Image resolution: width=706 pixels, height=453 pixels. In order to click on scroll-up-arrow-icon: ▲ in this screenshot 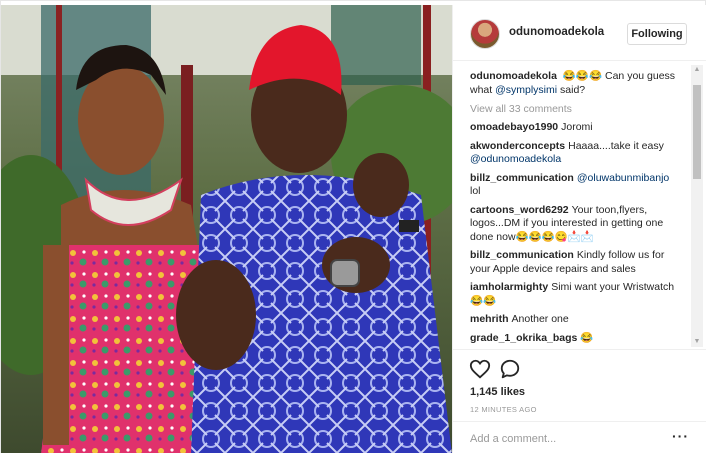, I will do `click(697, 70)`.